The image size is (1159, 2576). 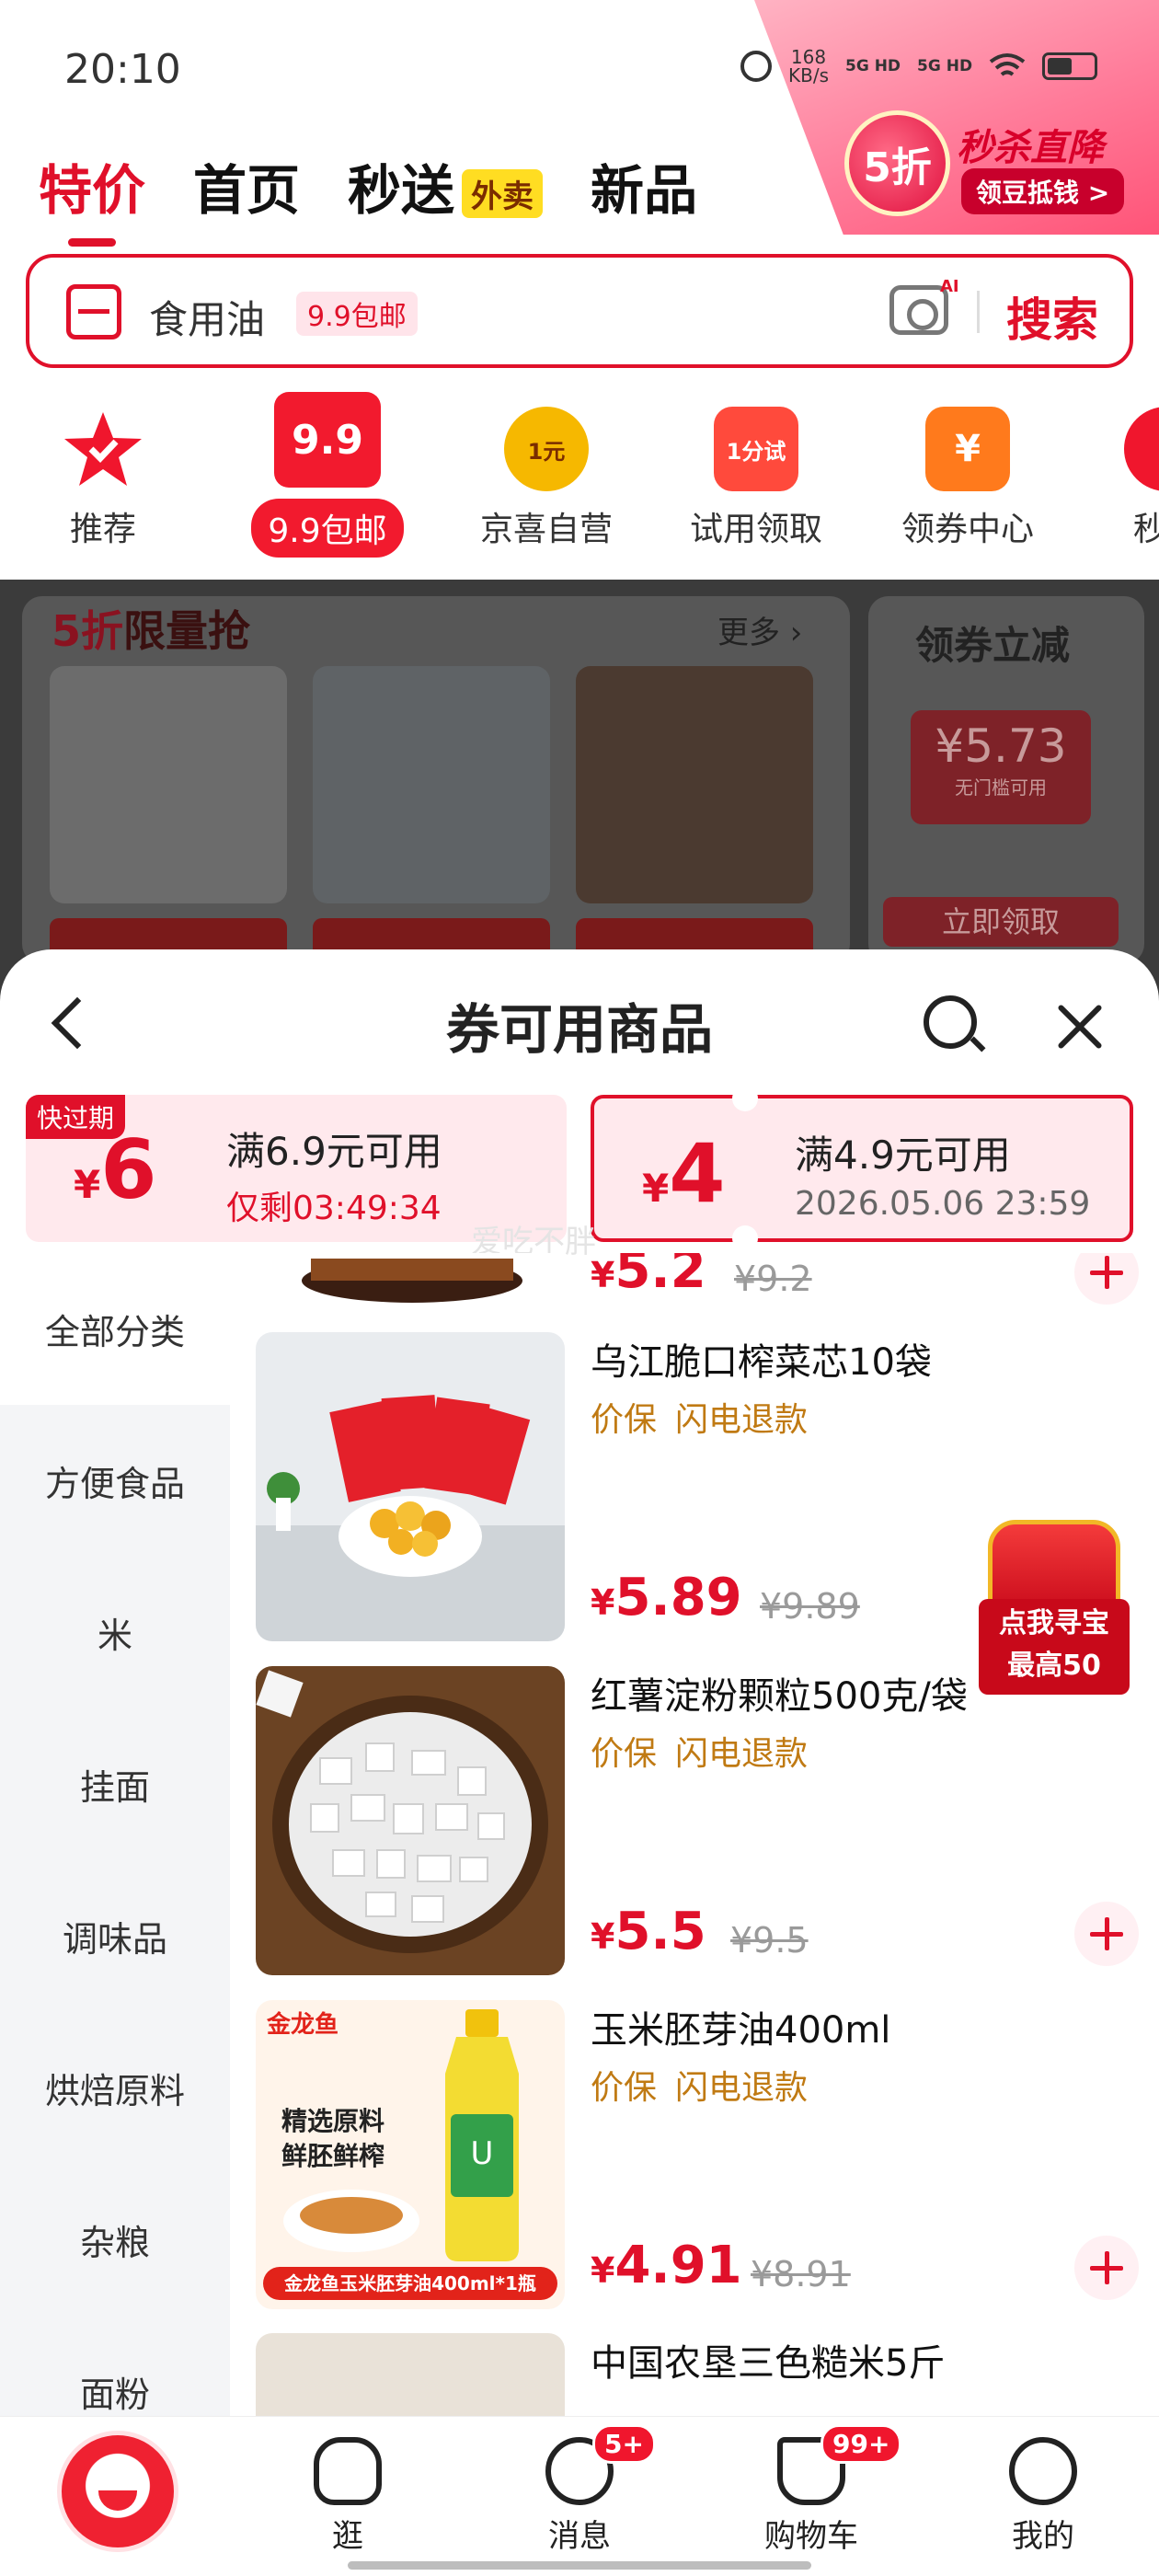 I want to click on tab-label: 逛, so click(x=347, y=2536).